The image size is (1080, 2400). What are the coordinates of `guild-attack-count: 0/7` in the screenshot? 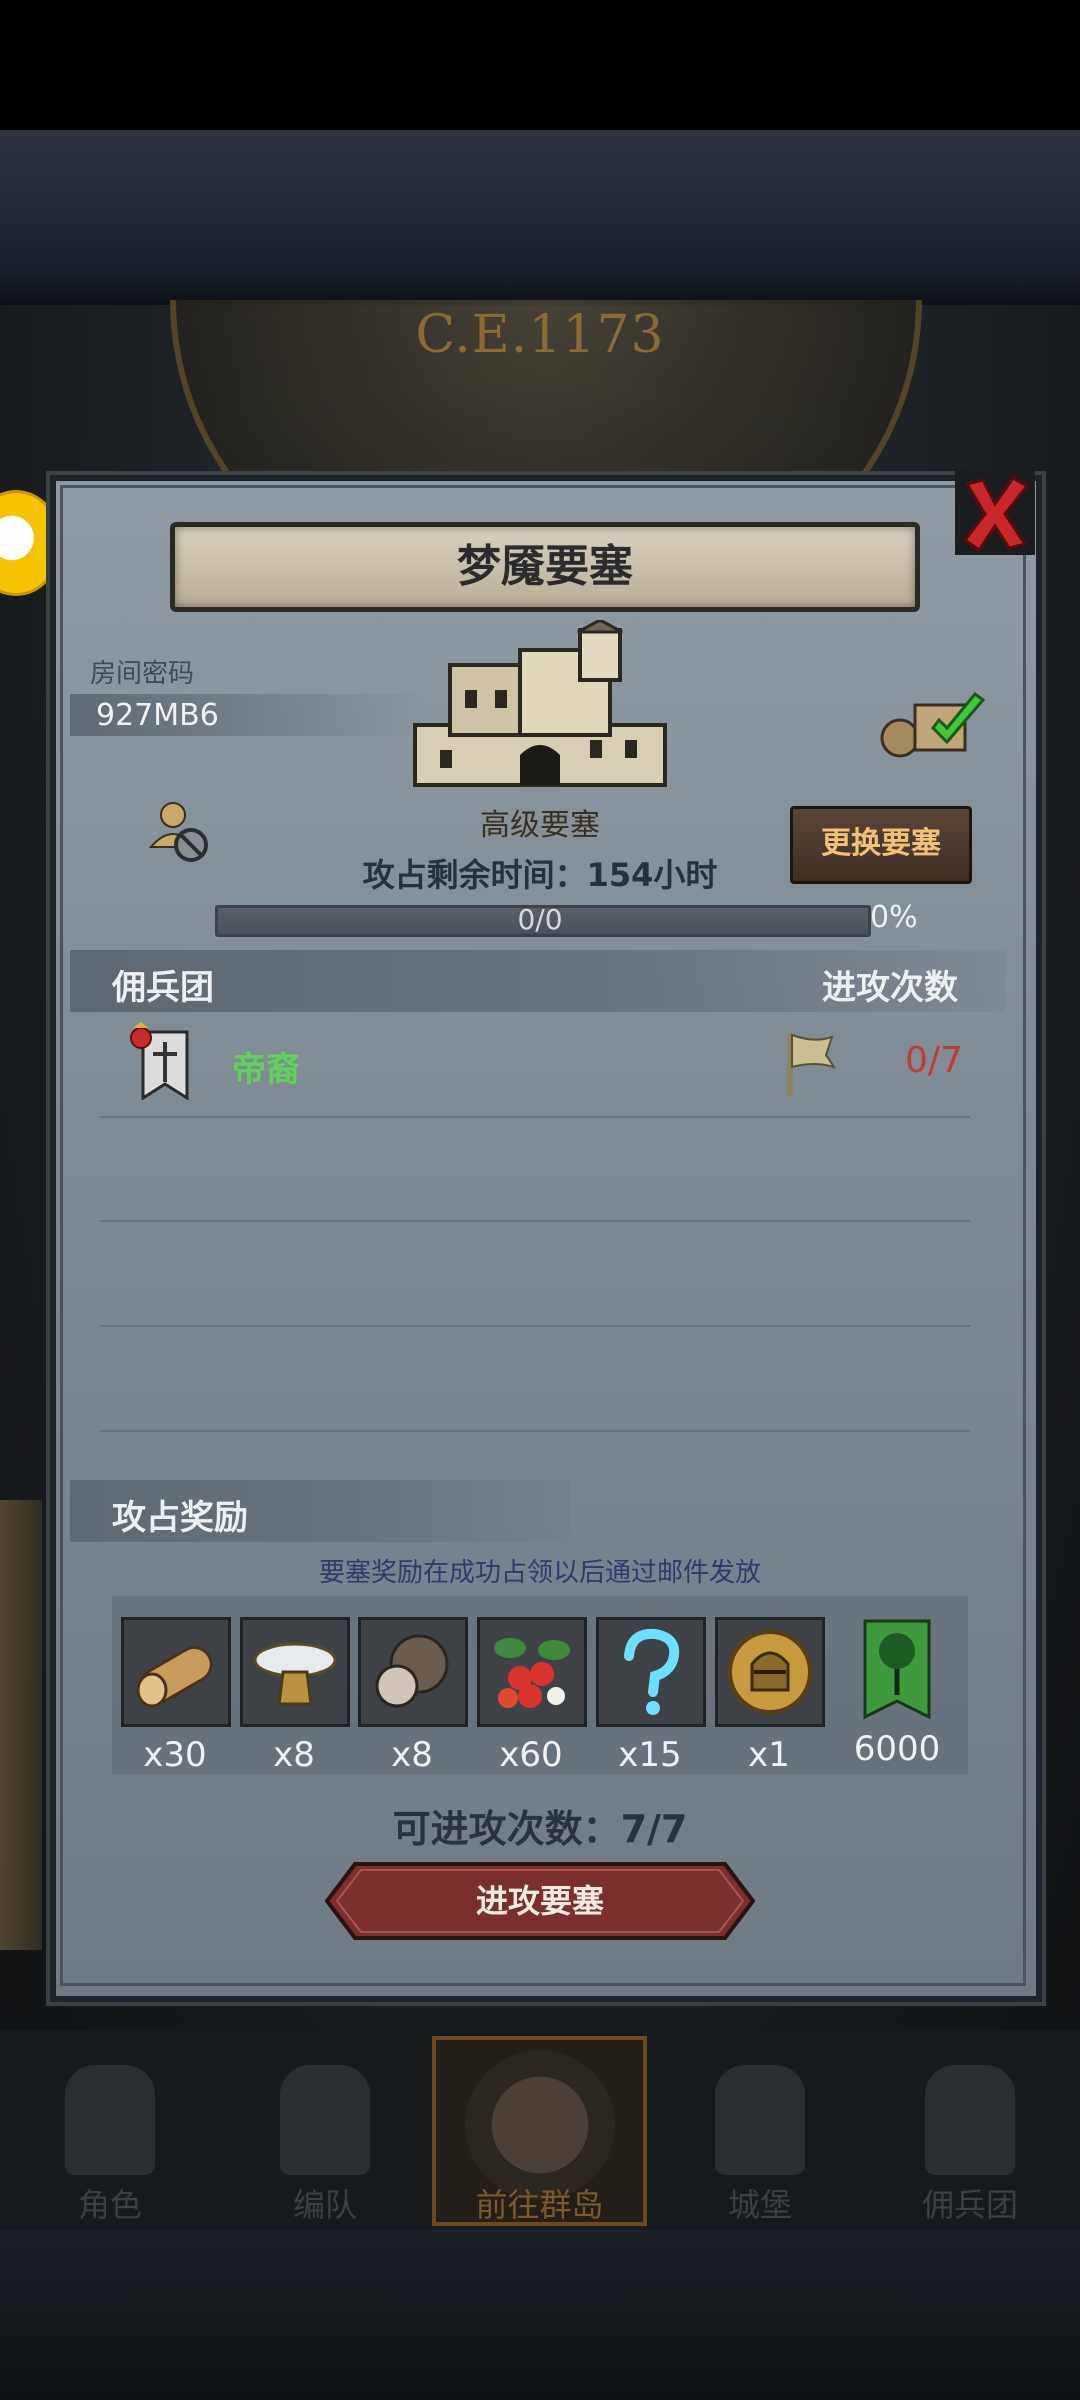 It's located at (934, 1060).